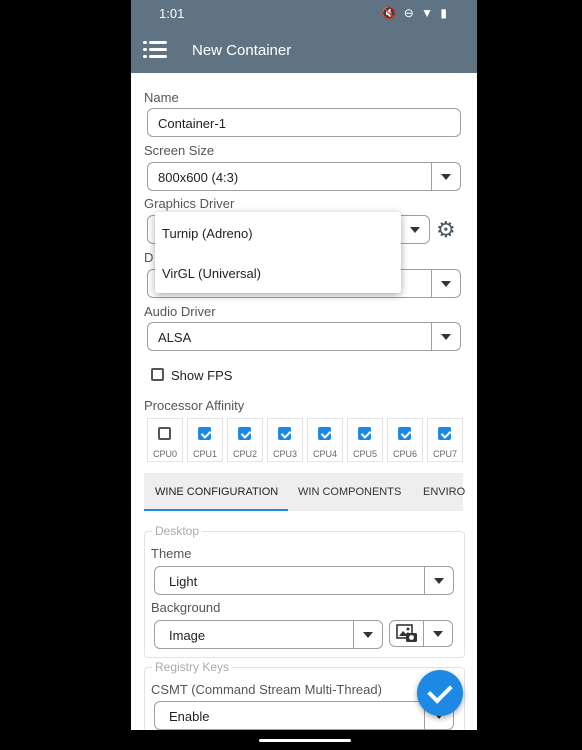  What do you see at coordinates (149, 257) in the screenshot?
I see `dx-wrapper-label: D` at bounding box center [149, 257].